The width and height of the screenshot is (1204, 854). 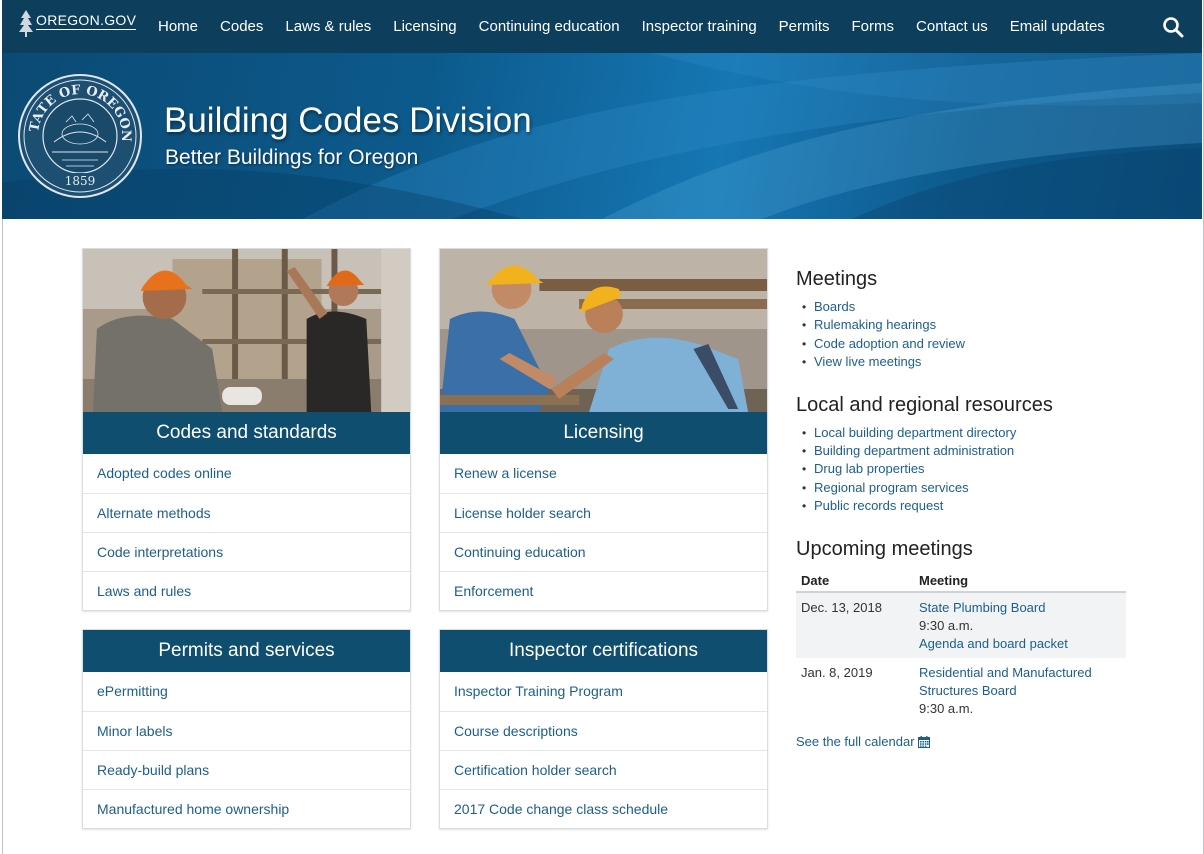 I want to click on list-item: Local building department directory, so click(x=961, y=433).